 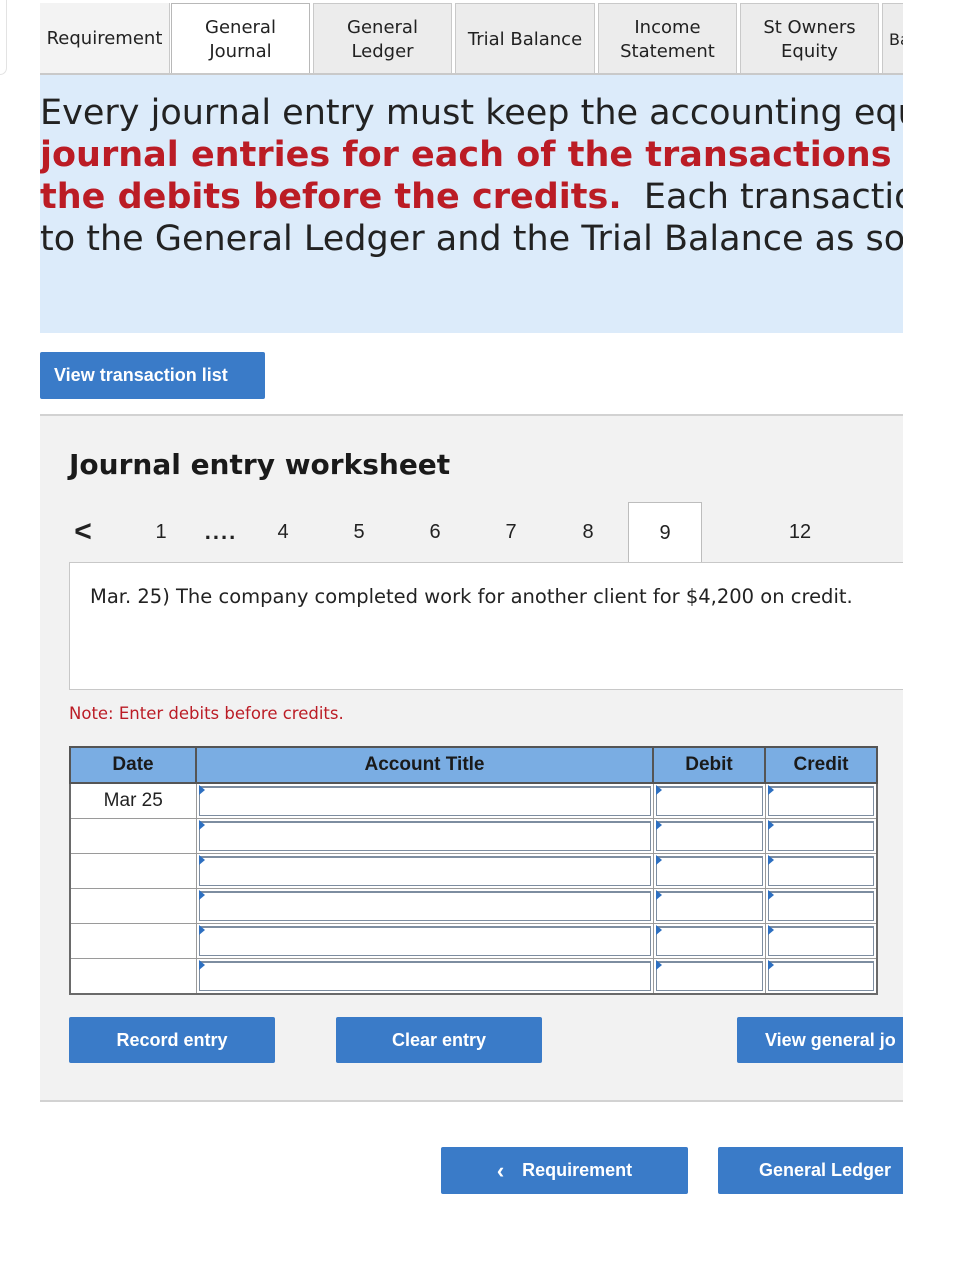 What do you see at coordinates (810, 1170) in the screenshot?
I see `next-general-ledger-button: General Ledger` at bounding box center [810, 1170].